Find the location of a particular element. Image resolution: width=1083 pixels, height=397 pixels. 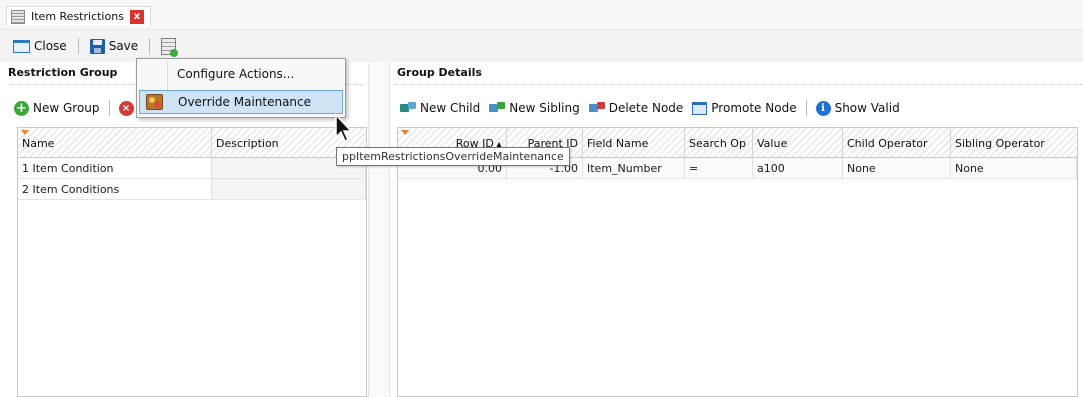

table-row: 2 Item Conditions is located at coordinates (192, 189).